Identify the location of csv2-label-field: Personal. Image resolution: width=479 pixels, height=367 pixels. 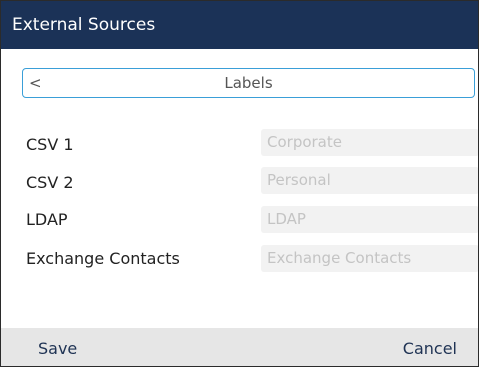
(369, 180).